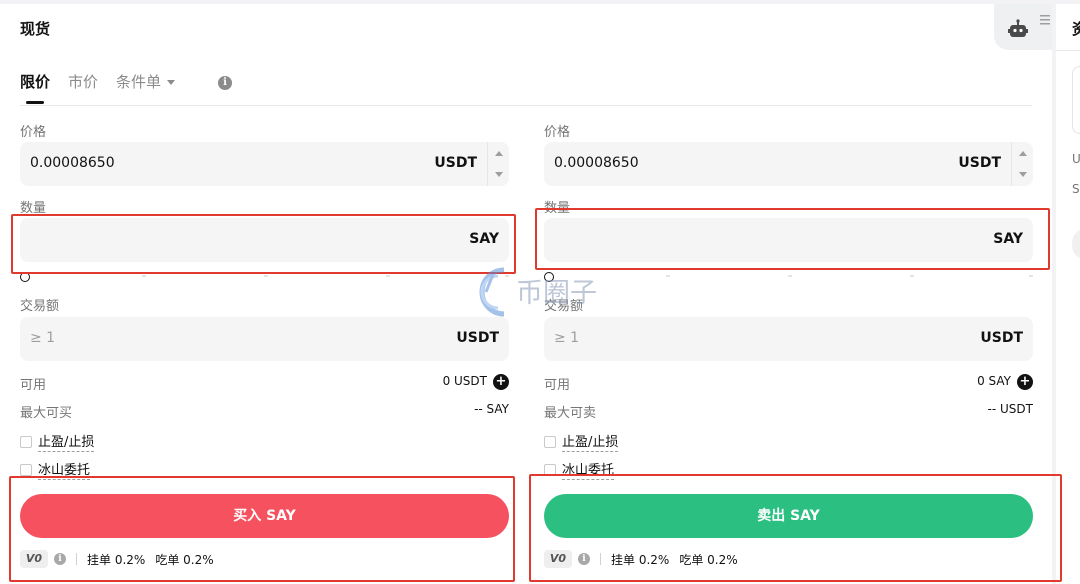 The width and height of the screenshot is (1080, 584). Describe the element at coordinates (788, 240) in the screenshot. I see `sell-qty-input: SAY` at that location.